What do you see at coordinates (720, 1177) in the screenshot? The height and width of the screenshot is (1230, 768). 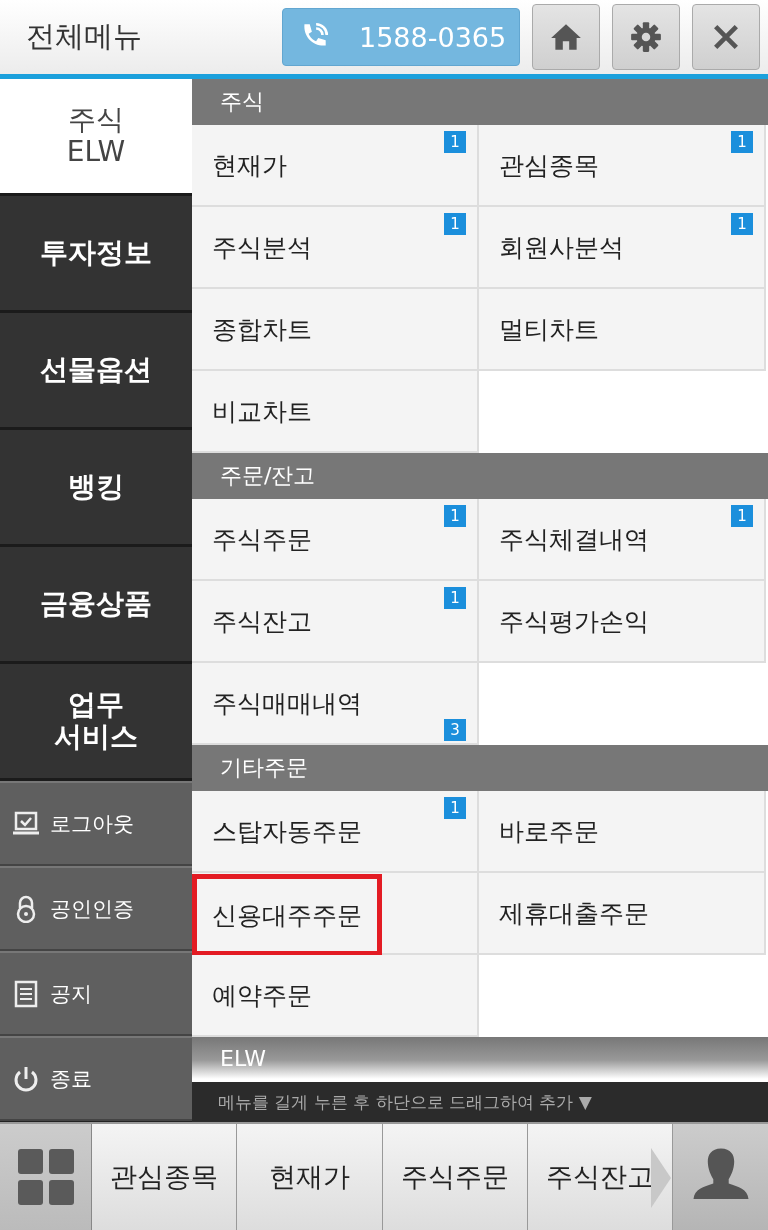 I see `profile-button` at bounding box center [720, 1177].